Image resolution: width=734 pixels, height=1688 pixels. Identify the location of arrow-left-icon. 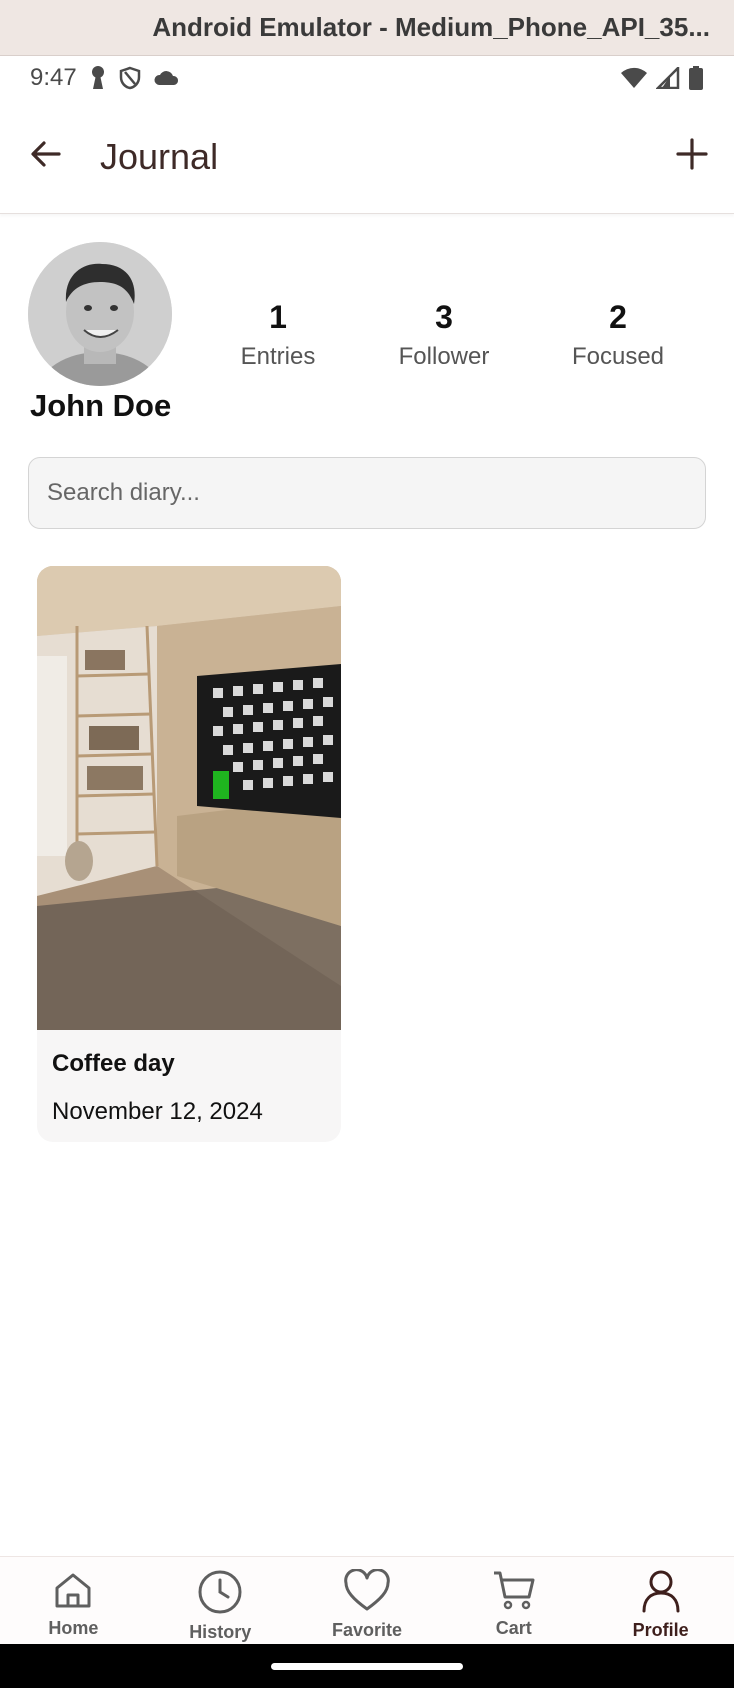
(46, 156).